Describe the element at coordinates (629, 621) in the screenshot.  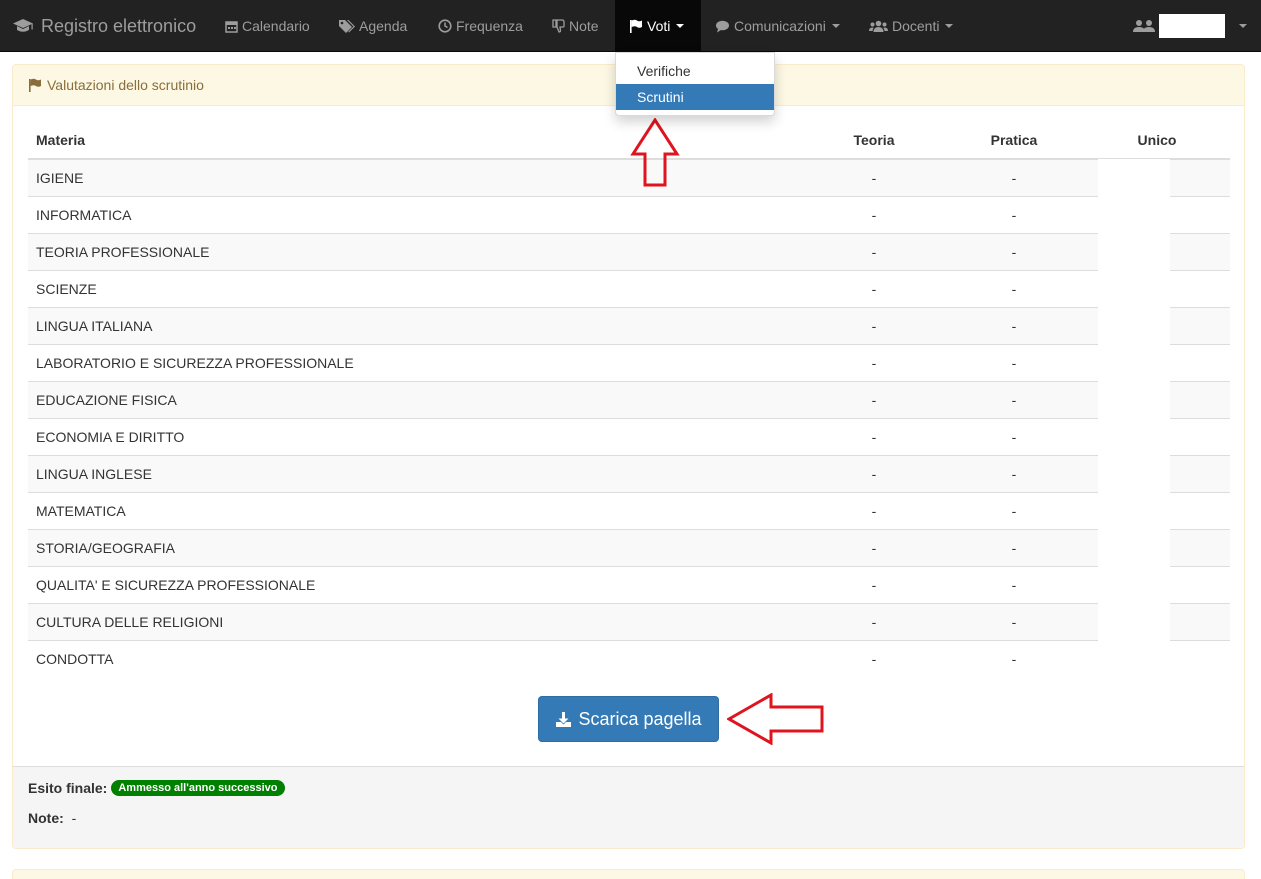
I see `table-row: CULTURA DELLE RELIGIONI - -` at that location.